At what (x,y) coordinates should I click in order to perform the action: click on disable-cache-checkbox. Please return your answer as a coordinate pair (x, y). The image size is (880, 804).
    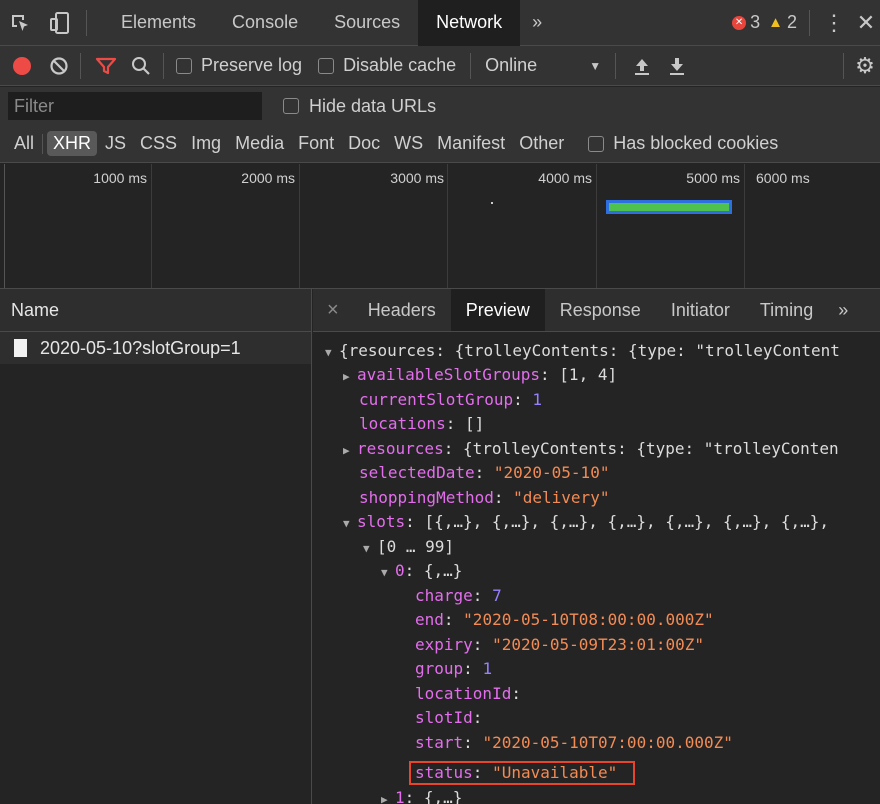
    Looking at the image, I should click on (326, 65).